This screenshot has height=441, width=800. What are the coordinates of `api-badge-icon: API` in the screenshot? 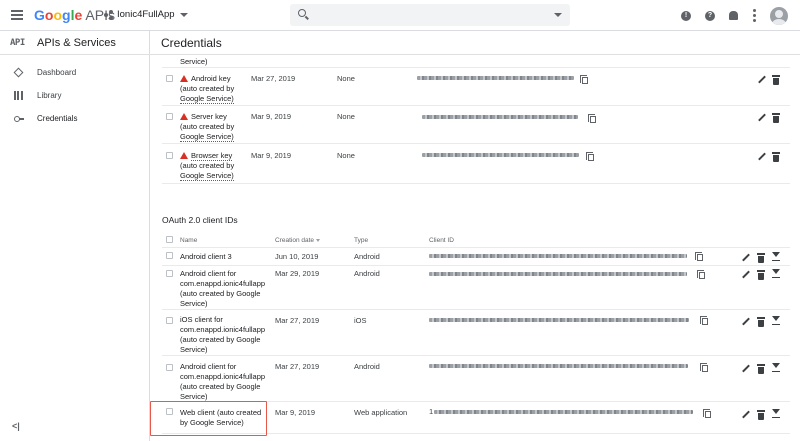 It's located at (17, 43).